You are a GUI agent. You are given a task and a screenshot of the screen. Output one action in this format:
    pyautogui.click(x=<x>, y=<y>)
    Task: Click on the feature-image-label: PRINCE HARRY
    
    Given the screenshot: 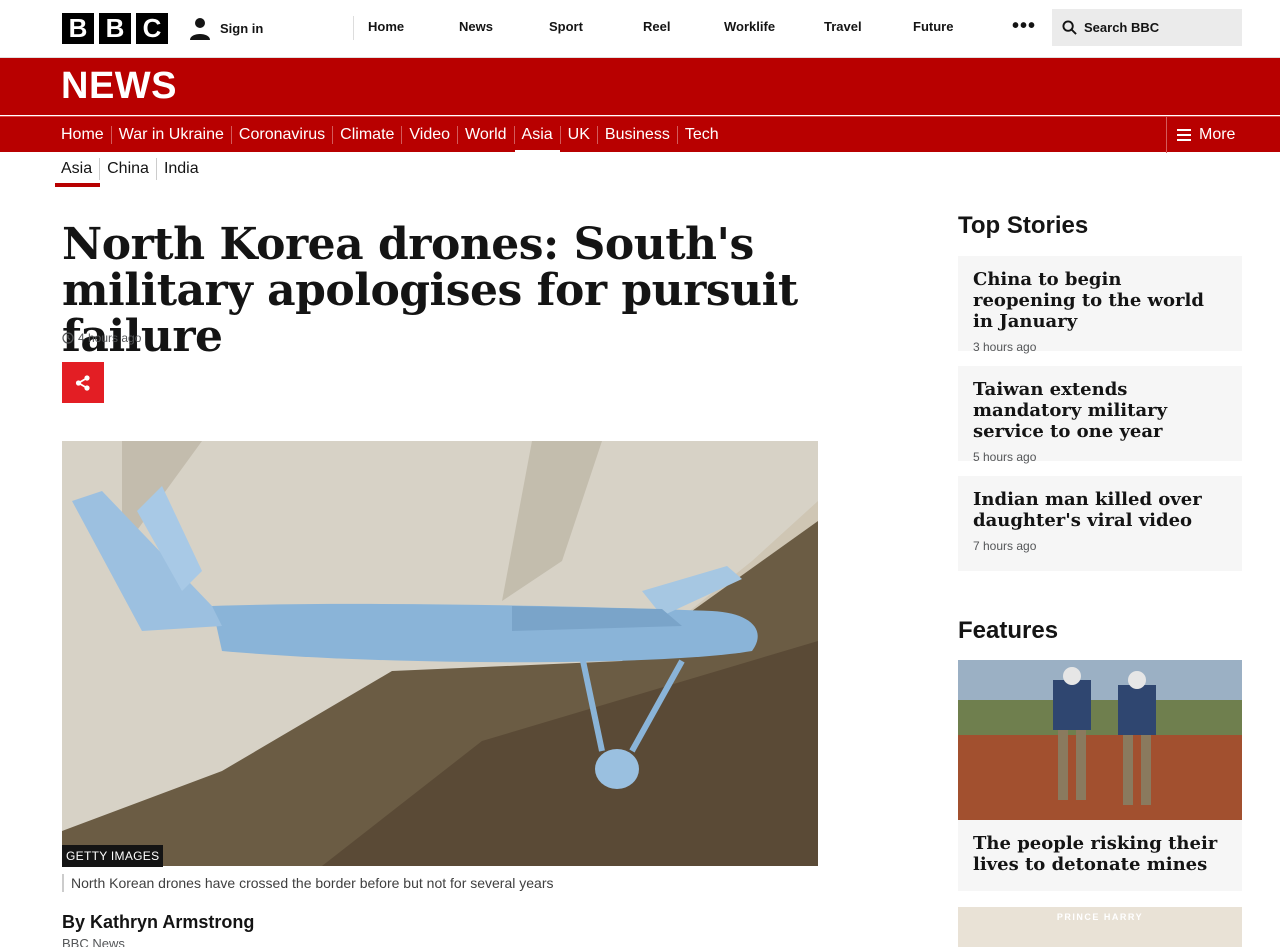 What is the action you would take?
    pyautogui.click(x=1100, y=917)
    